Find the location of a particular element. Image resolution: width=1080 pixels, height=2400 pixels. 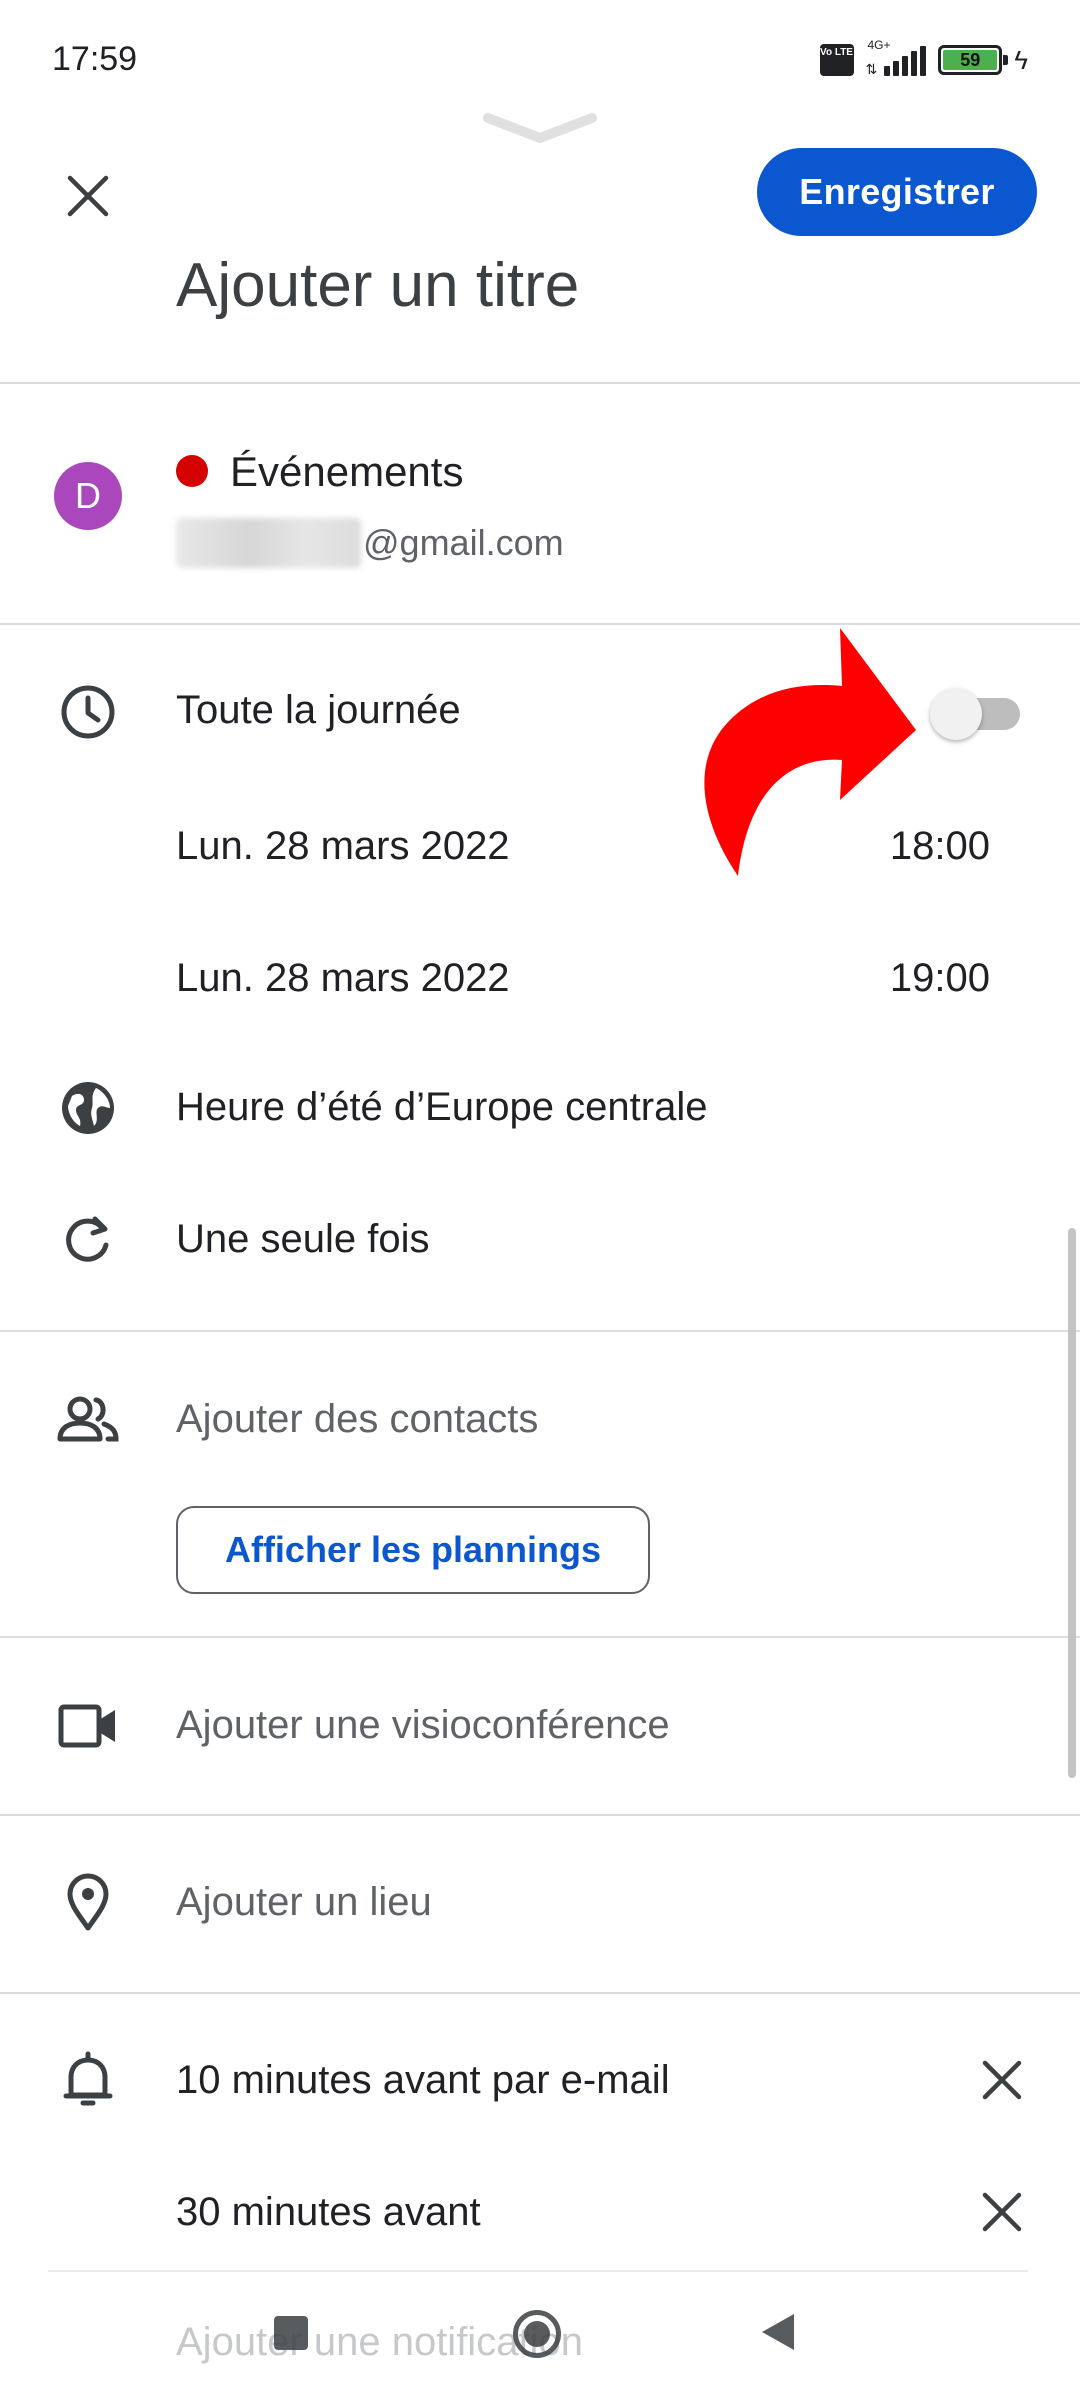

notification-item: 10 minutes avant par e-mail is located at coordinates (423, 2080).